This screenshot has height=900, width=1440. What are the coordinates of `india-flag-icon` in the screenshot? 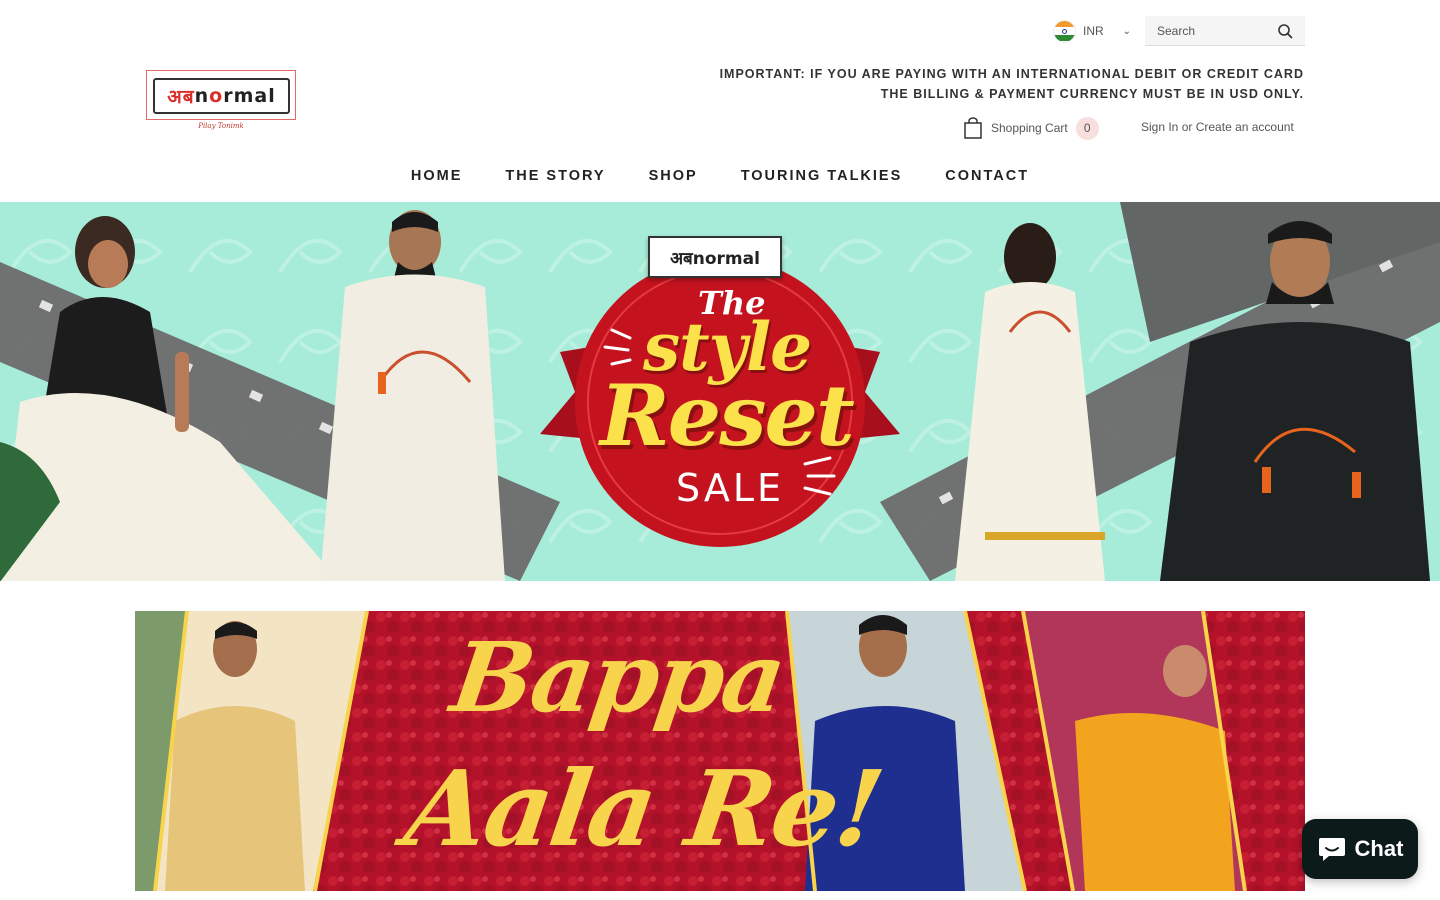 It's located at (1064, 31).